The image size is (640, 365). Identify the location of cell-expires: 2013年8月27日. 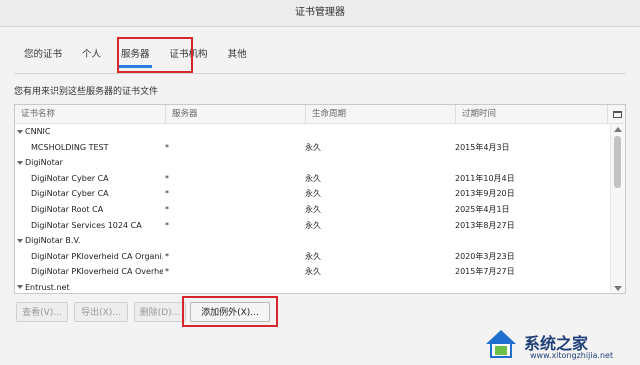
(485, 225).